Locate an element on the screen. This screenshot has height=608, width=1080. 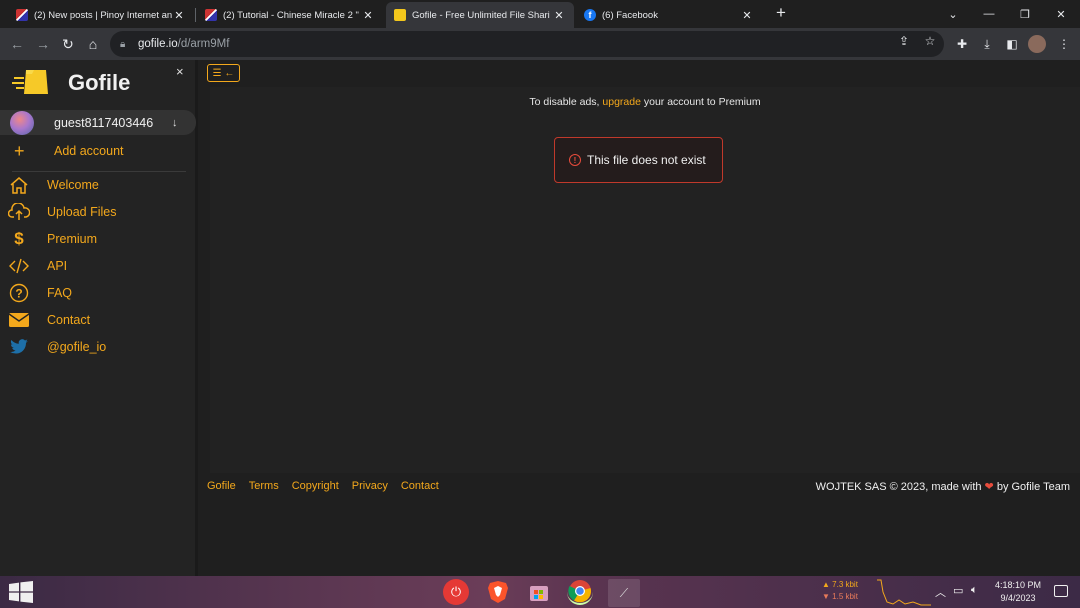
net-download: ▼ 1.5 kbit is located at coordinates (840, 596).